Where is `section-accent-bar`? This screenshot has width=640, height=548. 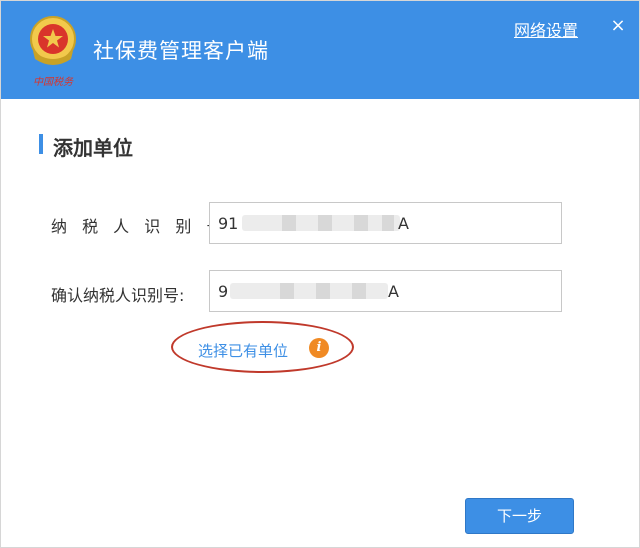 section-accent-bar is located at coordinates (41, 144).